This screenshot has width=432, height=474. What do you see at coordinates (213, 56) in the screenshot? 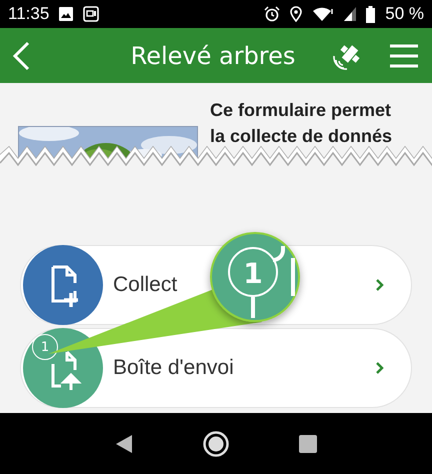
I see `app-title: Relevé arbres` at bounding box center [213, 56].